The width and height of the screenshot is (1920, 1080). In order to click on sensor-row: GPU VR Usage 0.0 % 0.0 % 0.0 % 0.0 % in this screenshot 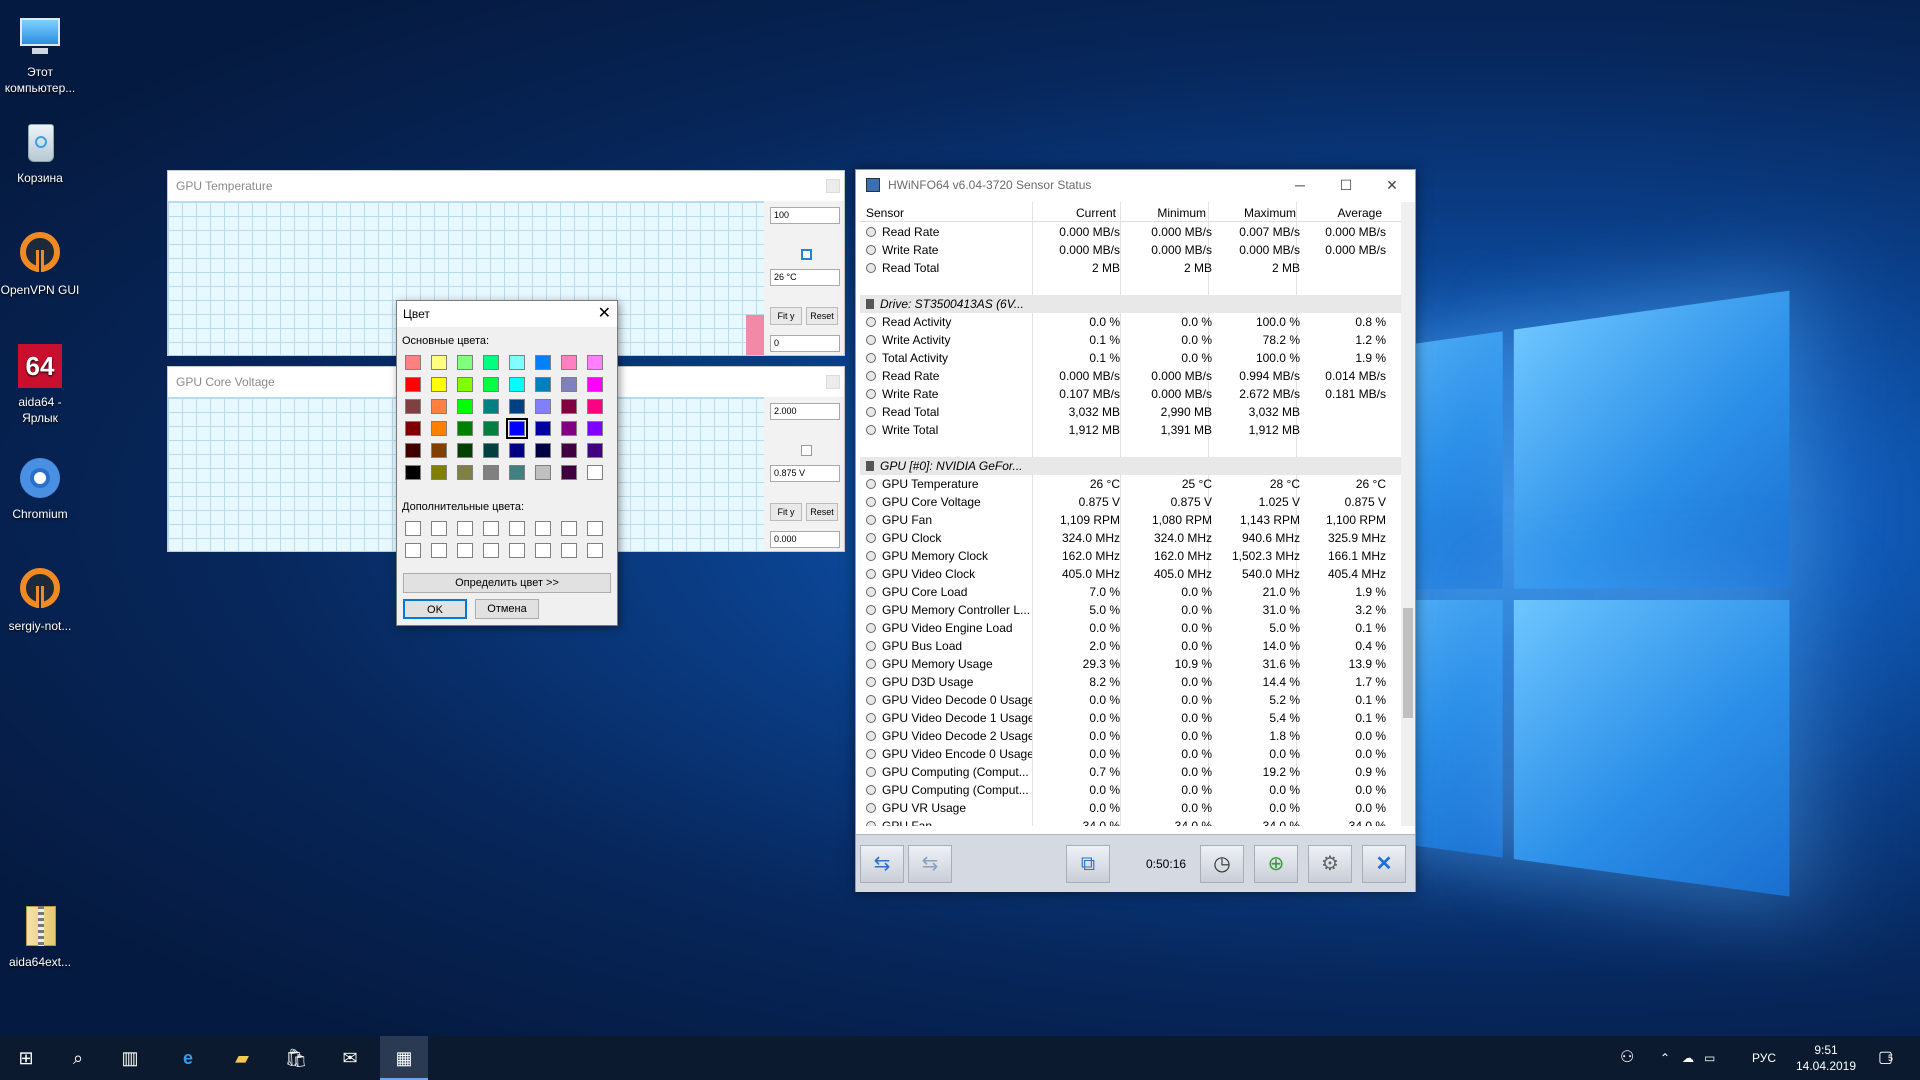, I will do `click(1130, 808)`.